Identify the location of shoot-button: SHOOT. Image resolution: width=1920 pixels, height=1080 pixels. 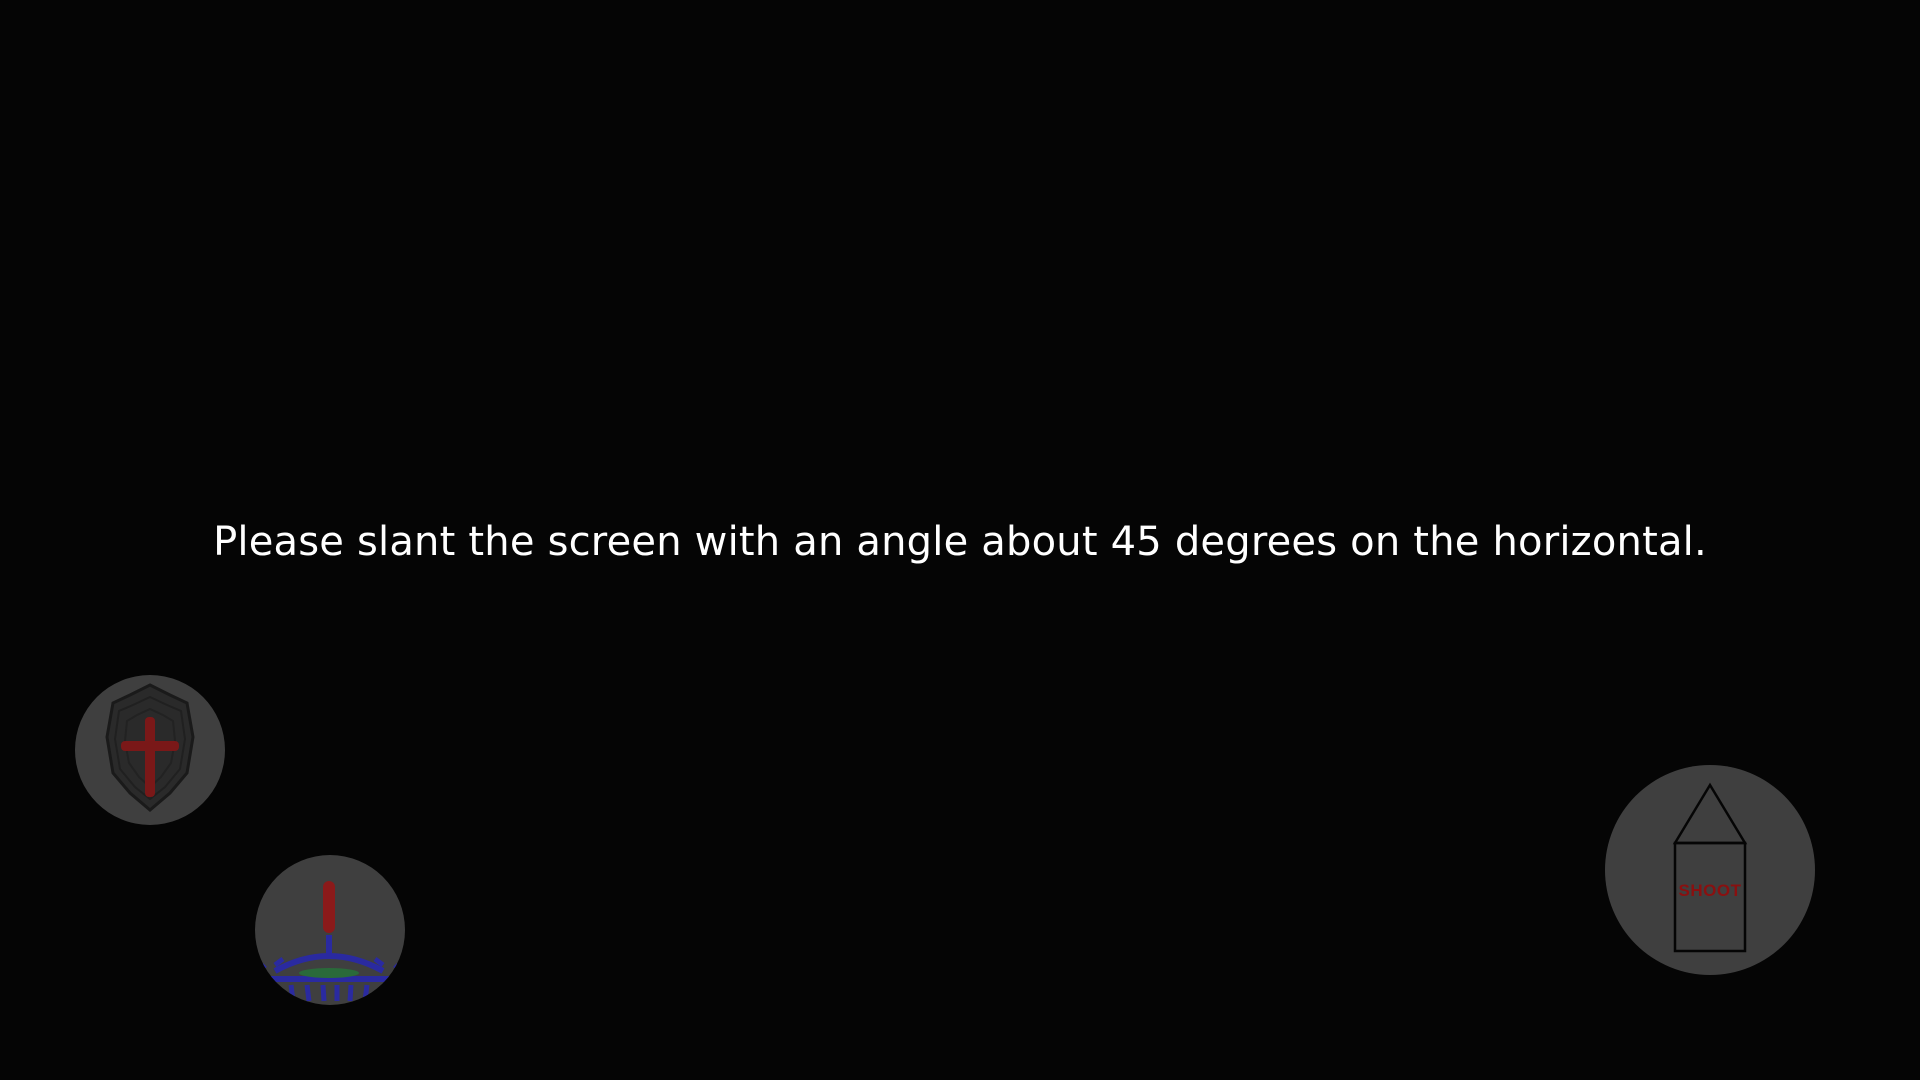
(1710, 870).